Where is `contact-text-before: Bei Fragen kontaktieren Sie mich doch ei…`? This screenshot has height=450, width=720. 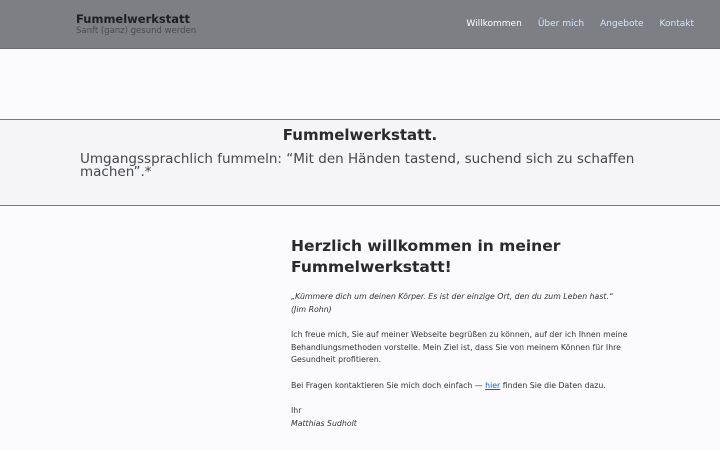
contact-text-before: Bei Fragen kontaktieren Sie mich doch ei… is located at coordinates (388, 385).